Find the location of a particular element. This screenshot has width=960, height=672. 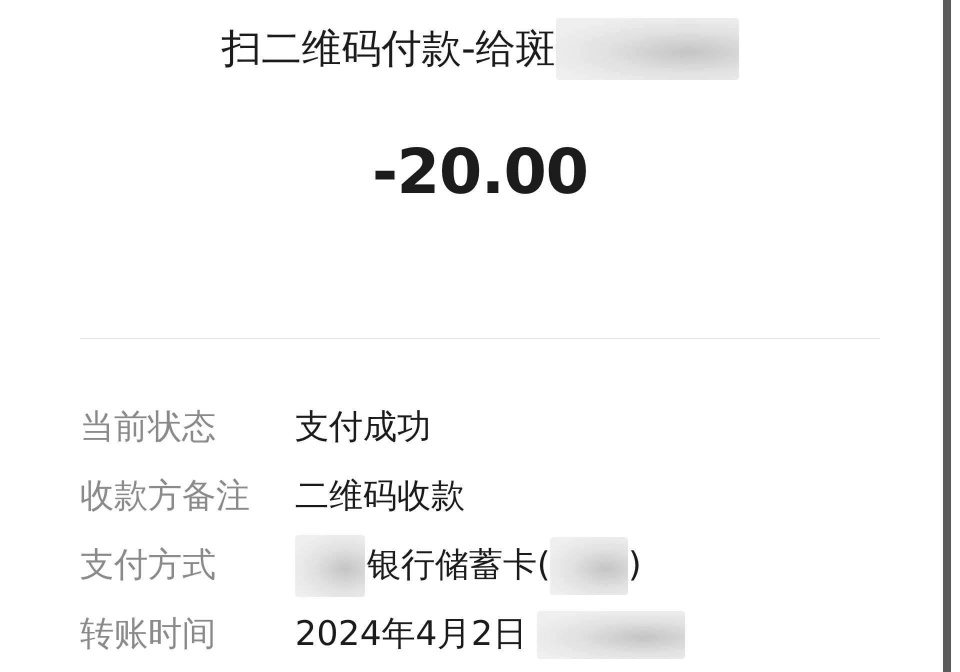

detail-label: 当前状态 is located at coordinates (148, 427).